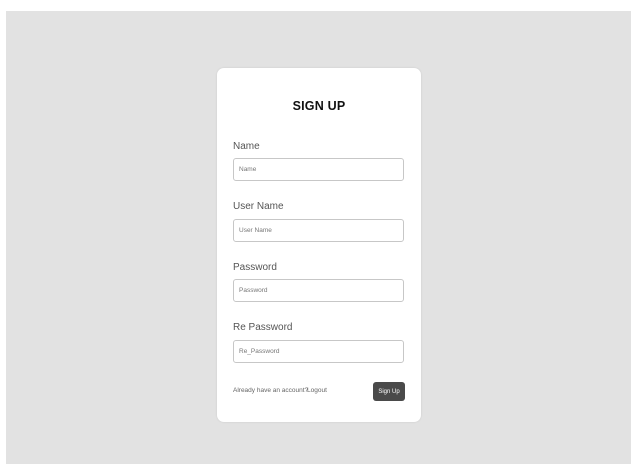 This screenshot has width=631, height=464. What do you see at coordinates (318, 290) in the screenshot?
I see `password-input` at bounding box center [318, 290].